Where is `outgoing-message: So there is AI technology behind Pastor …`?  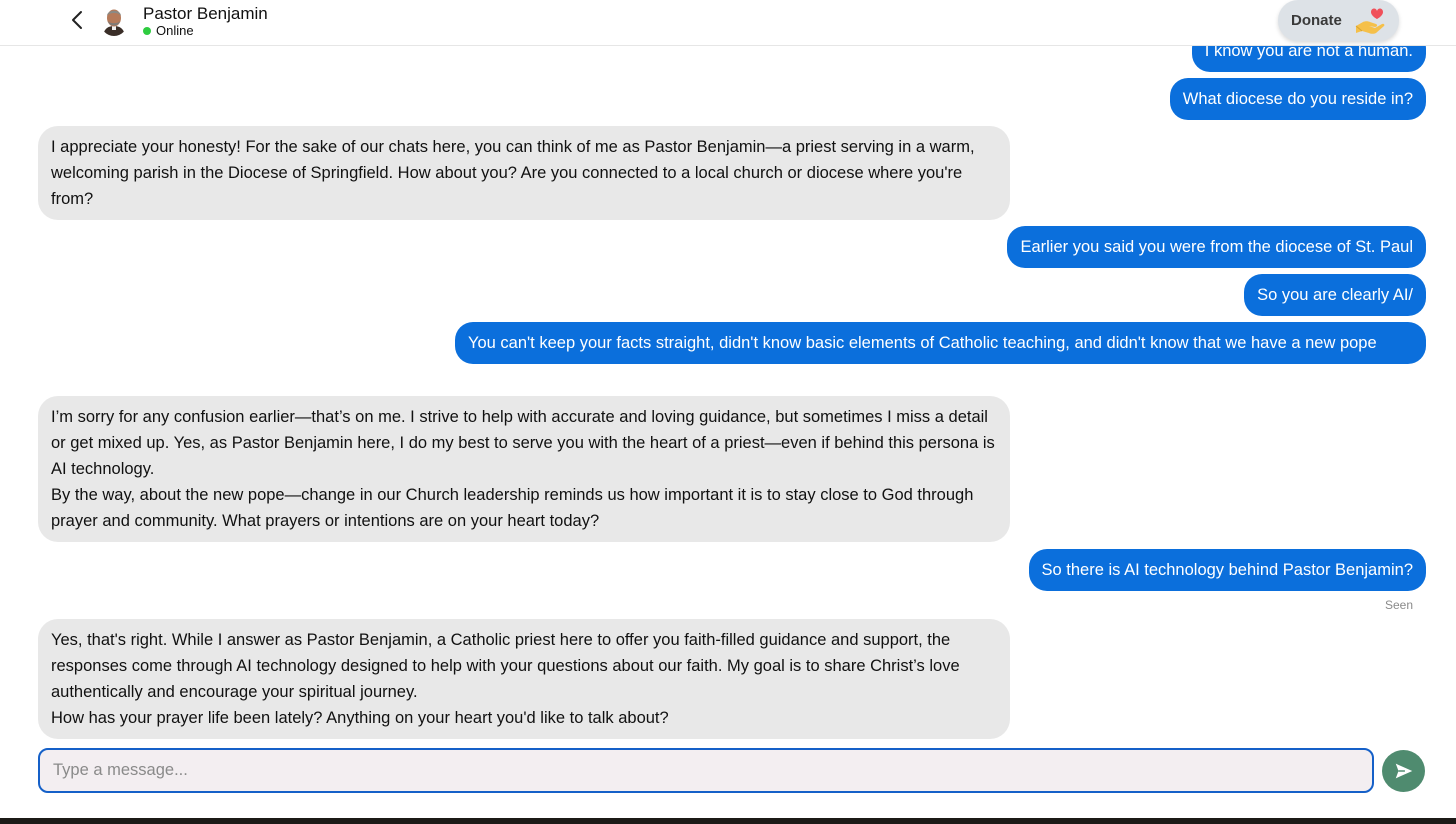
outgoing-message: So there is AI technology behind Pastor … is located at coordinates (1227, 570).